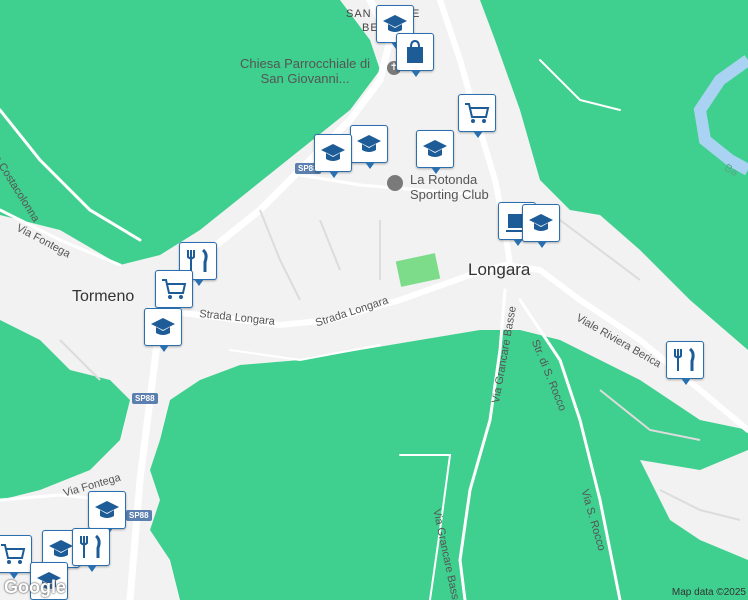  What do you see at coordinates (449, 194) in the screenshot?
I see `poi-sporting-line2: Sporting Club` at bounding box center [449, 194].